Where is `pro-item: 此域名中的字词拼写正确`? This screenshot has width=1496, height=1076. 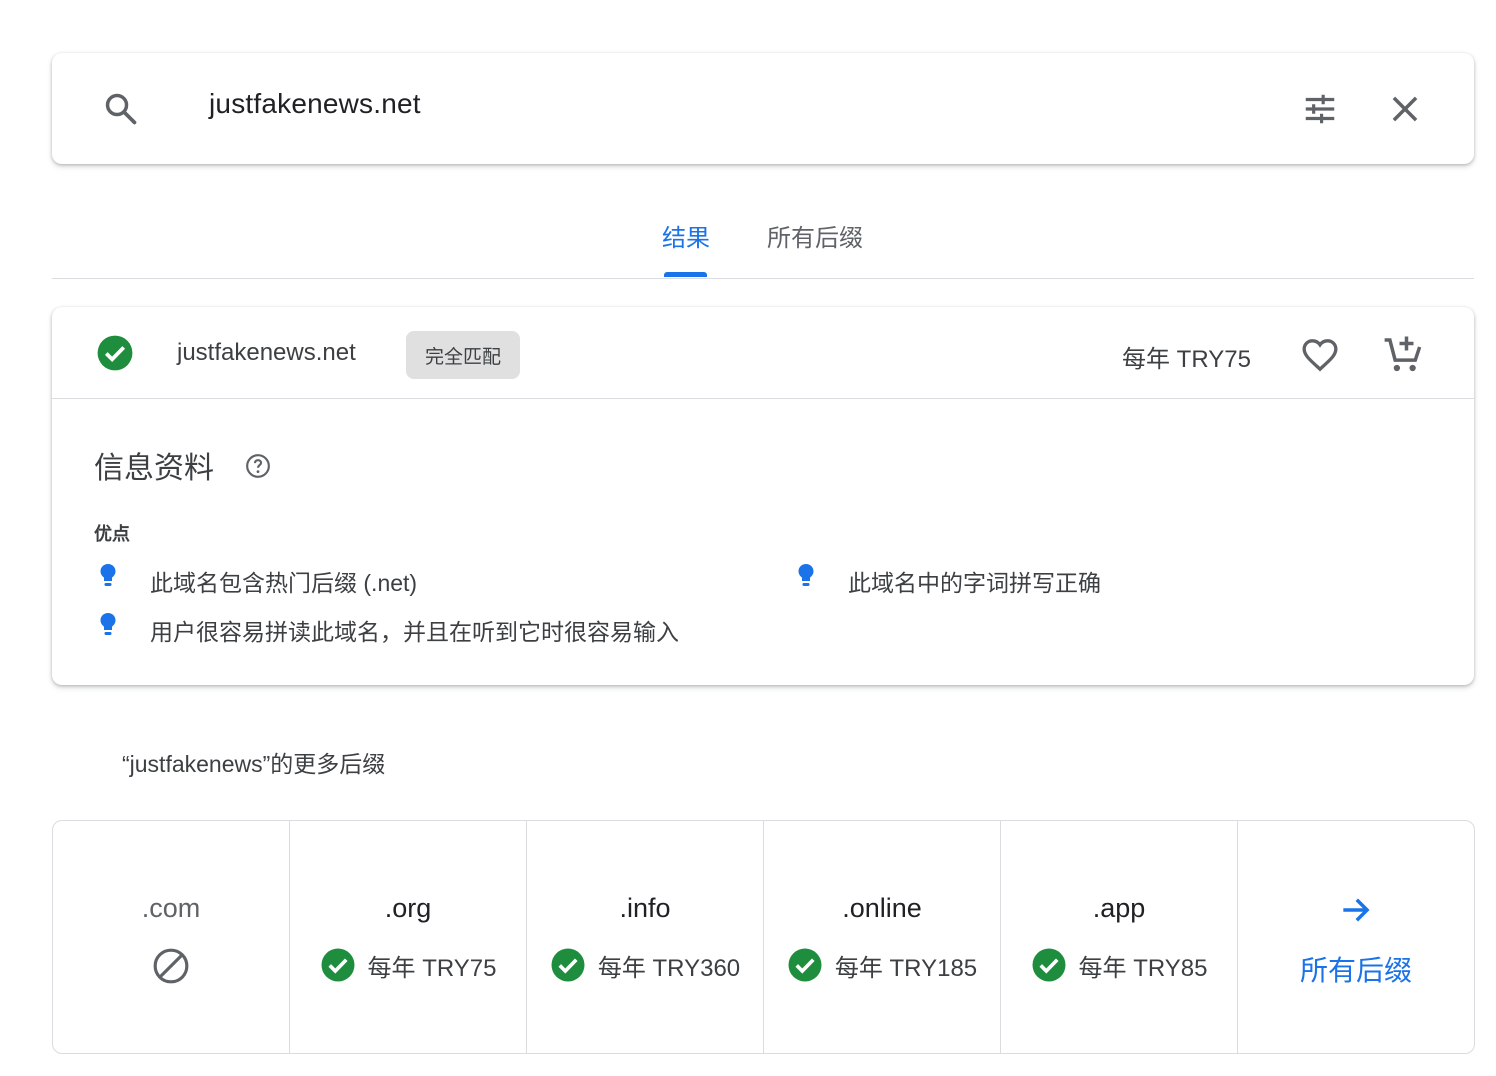 pro-item: 此域名中的字词拼写正确 is located at coordinates (974, 583).